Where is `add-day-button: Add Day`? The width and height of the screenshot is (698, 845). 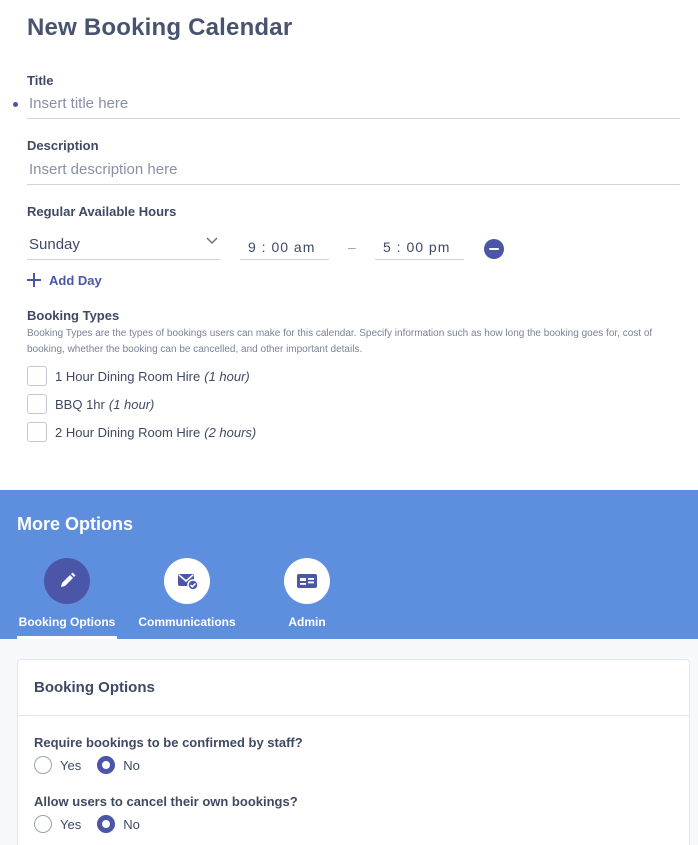
add-day-button: Add Day is located at coordinates (64, 280).